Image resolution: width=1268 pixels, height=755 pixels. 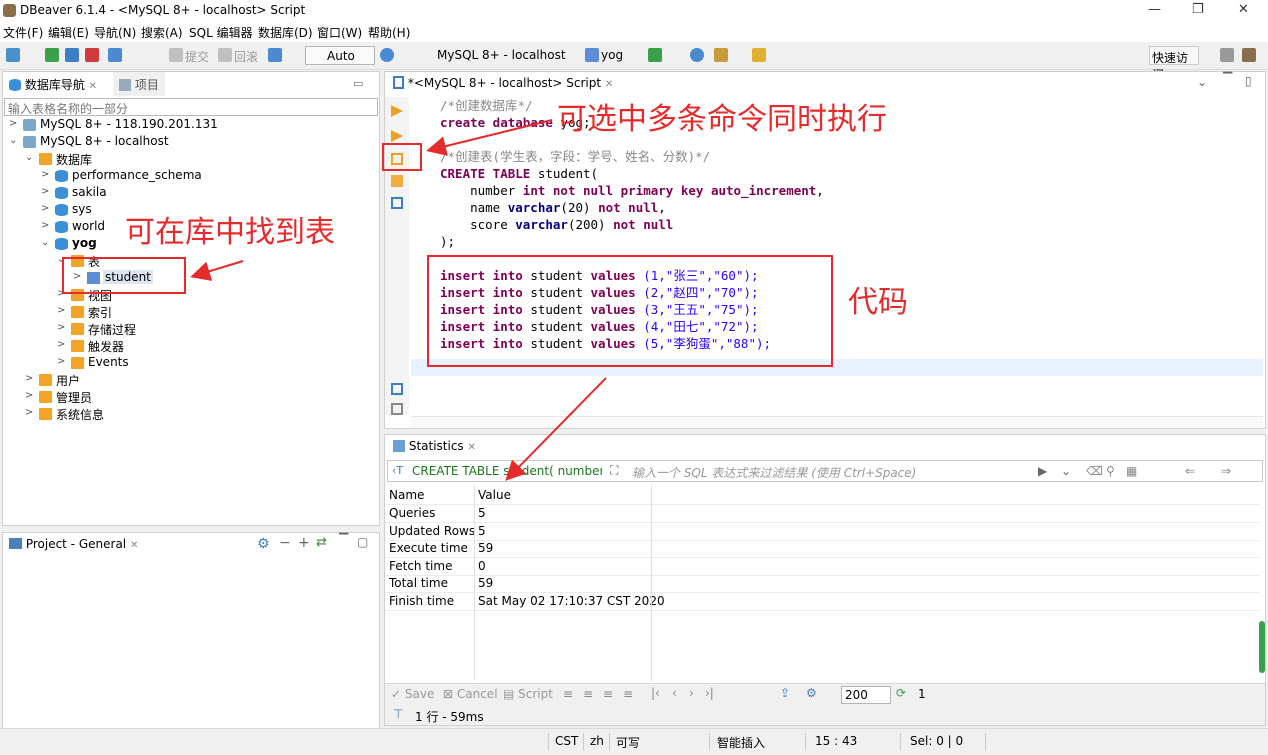 What do you see at coordinates (501, 55) in the screenshot?
I see `active-connection-selector: MySQL 8+ - localhost` at bounding box center [501, 55].